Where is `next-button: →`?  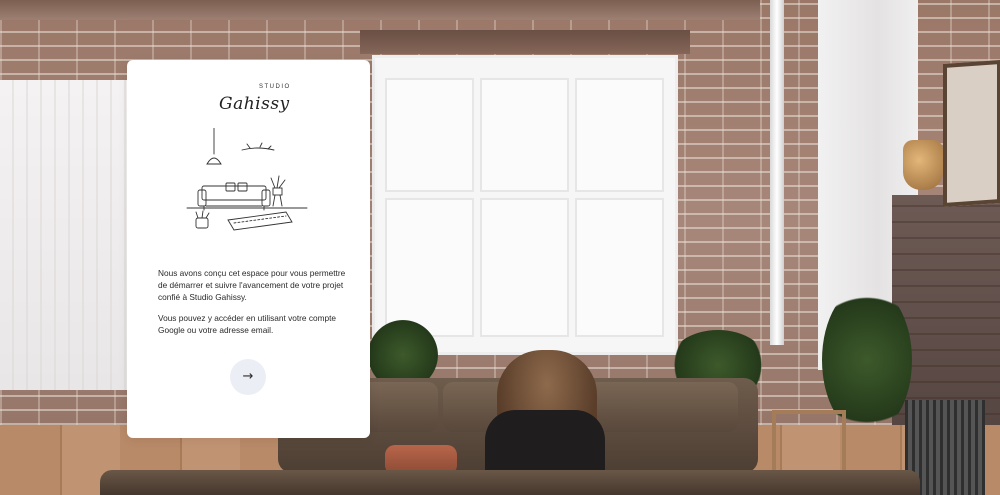
next-button: → is located at coordinates (248, 377).